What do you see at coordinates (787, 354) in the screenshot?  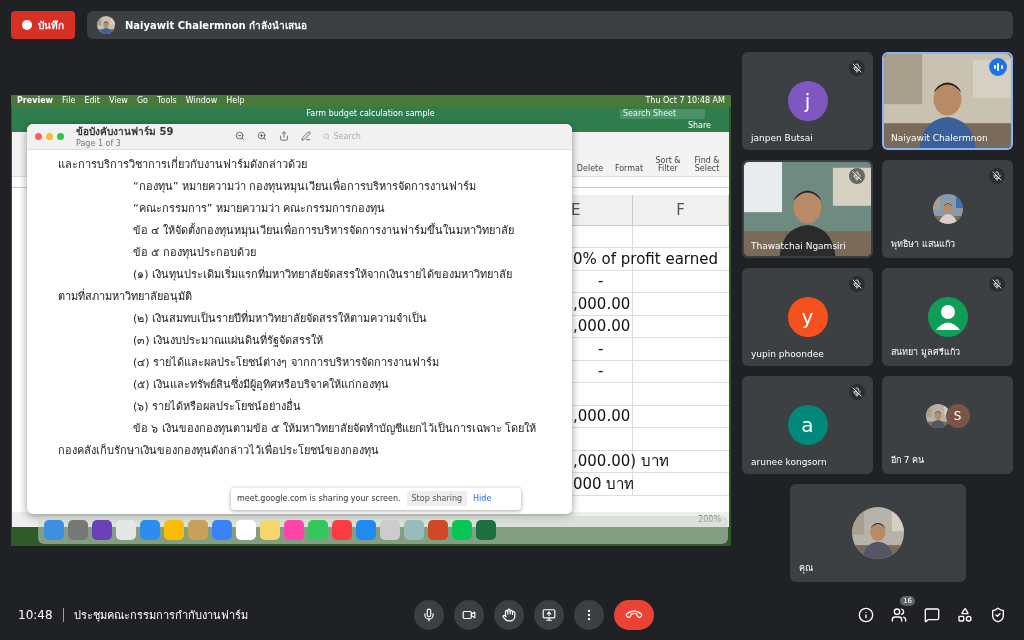 I see `participant-name: yupin phoondee` at bounding box center [787, 354].